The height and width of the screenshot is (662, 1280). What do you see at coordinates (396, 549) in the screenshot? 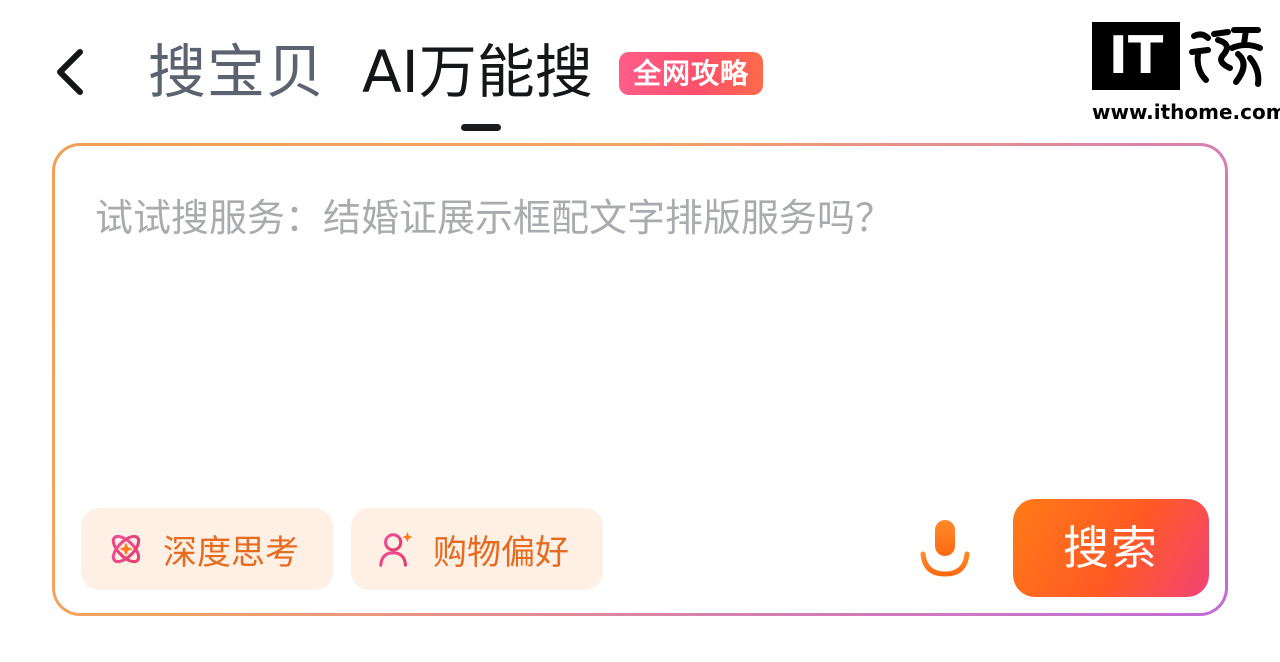
I see `user-sparkle-icon` at bounding box center [396, 549].